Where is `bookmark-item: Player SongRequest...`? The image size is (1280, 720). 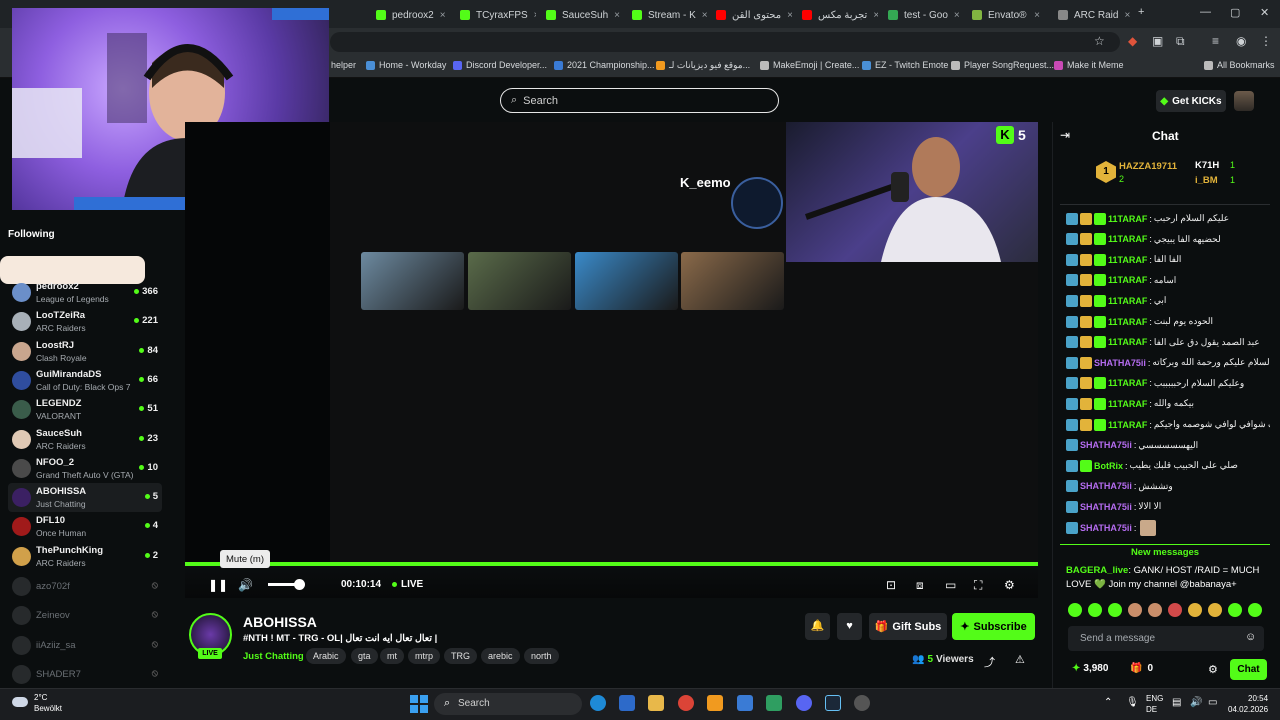
bookmark-item: Player SongRequest... is located at coordinates (1002, 65).